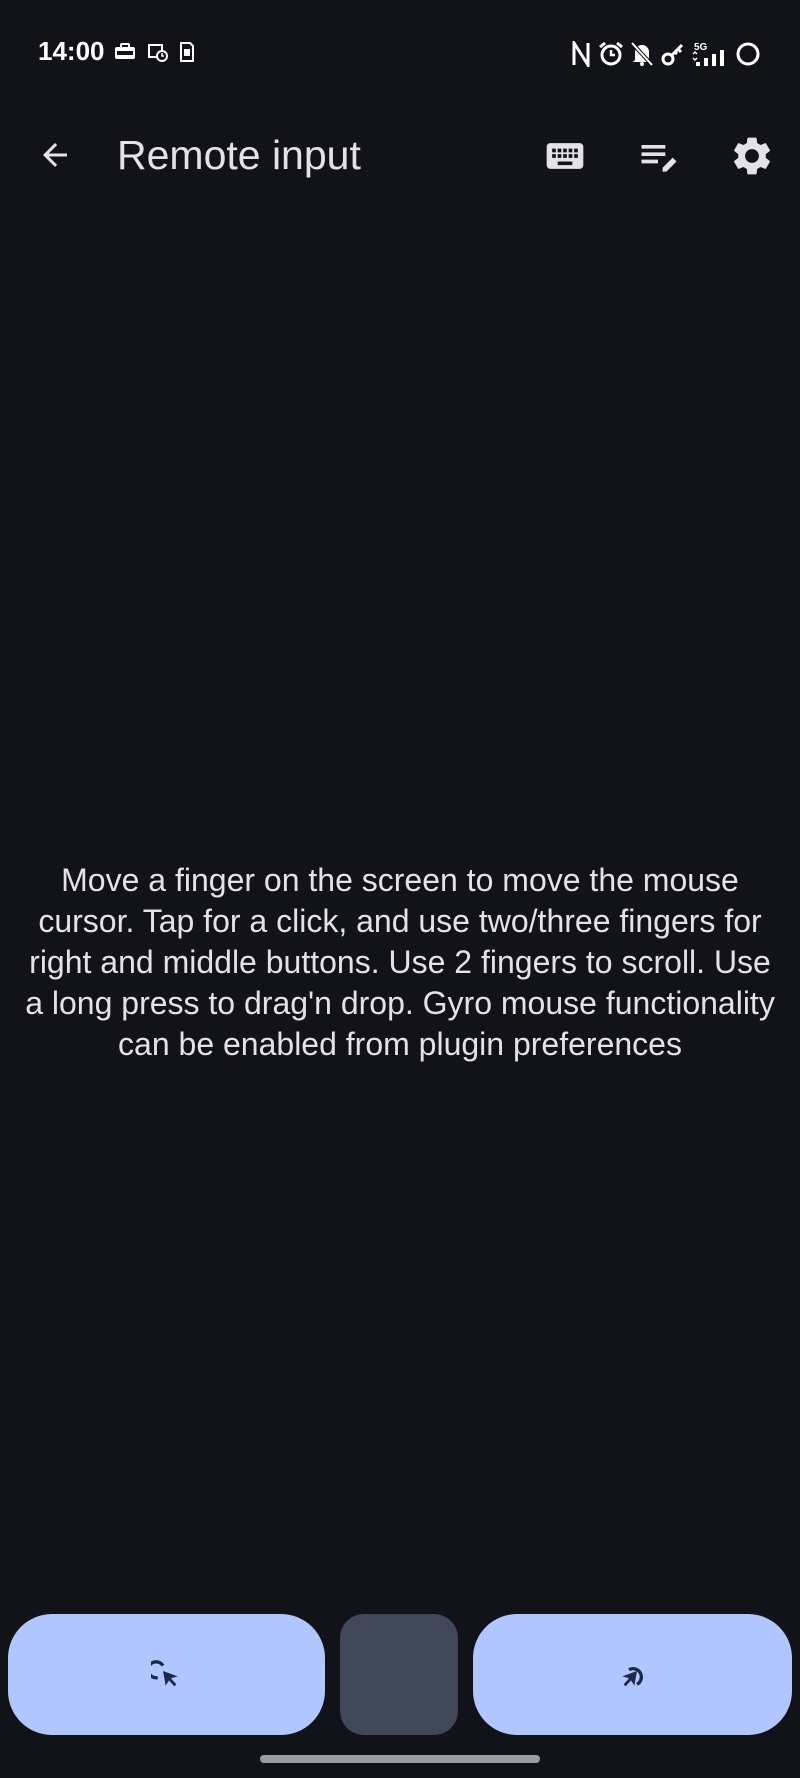  I want to click on keyboard-button, so click(565, 156).